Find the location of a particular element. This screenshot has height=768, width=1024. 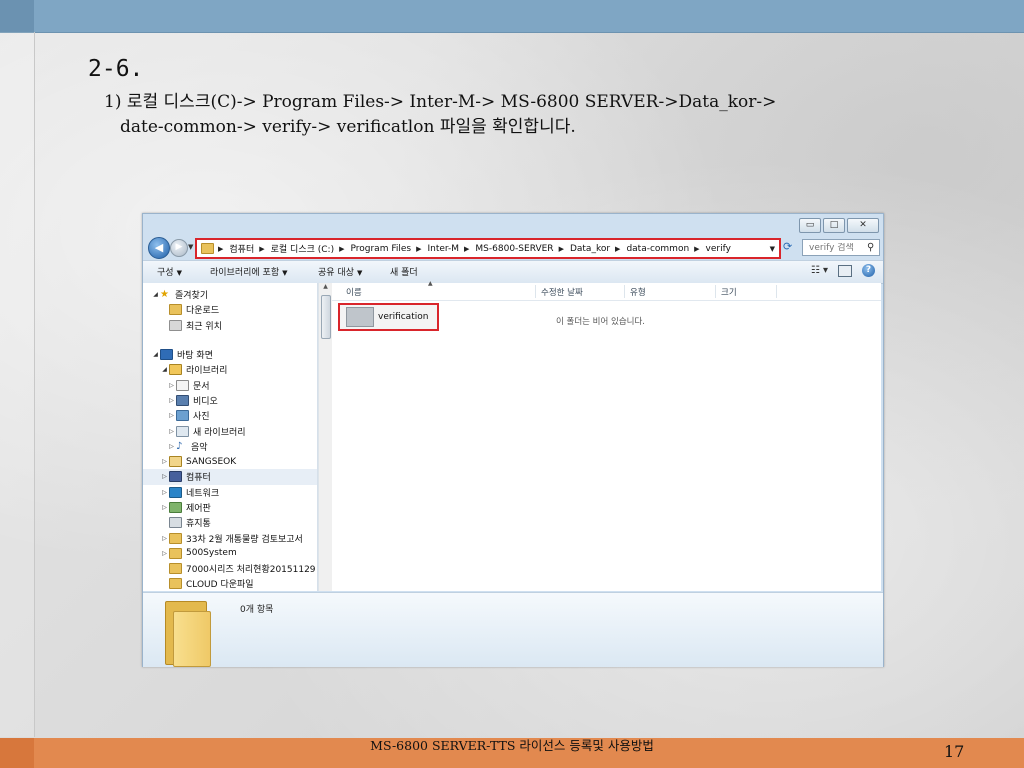

address-folder-icon is located at coordinates (207, 248).